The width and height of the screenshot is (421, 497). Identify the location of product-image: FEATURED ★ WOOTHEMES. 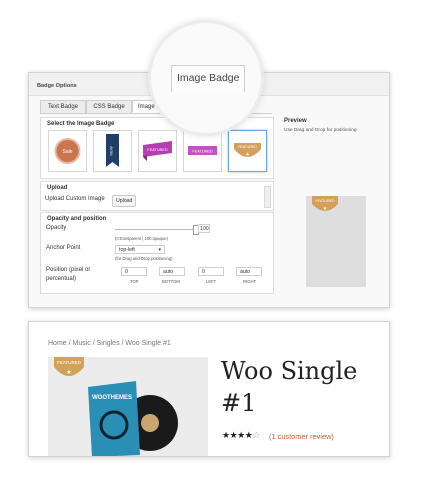
(128, 406).